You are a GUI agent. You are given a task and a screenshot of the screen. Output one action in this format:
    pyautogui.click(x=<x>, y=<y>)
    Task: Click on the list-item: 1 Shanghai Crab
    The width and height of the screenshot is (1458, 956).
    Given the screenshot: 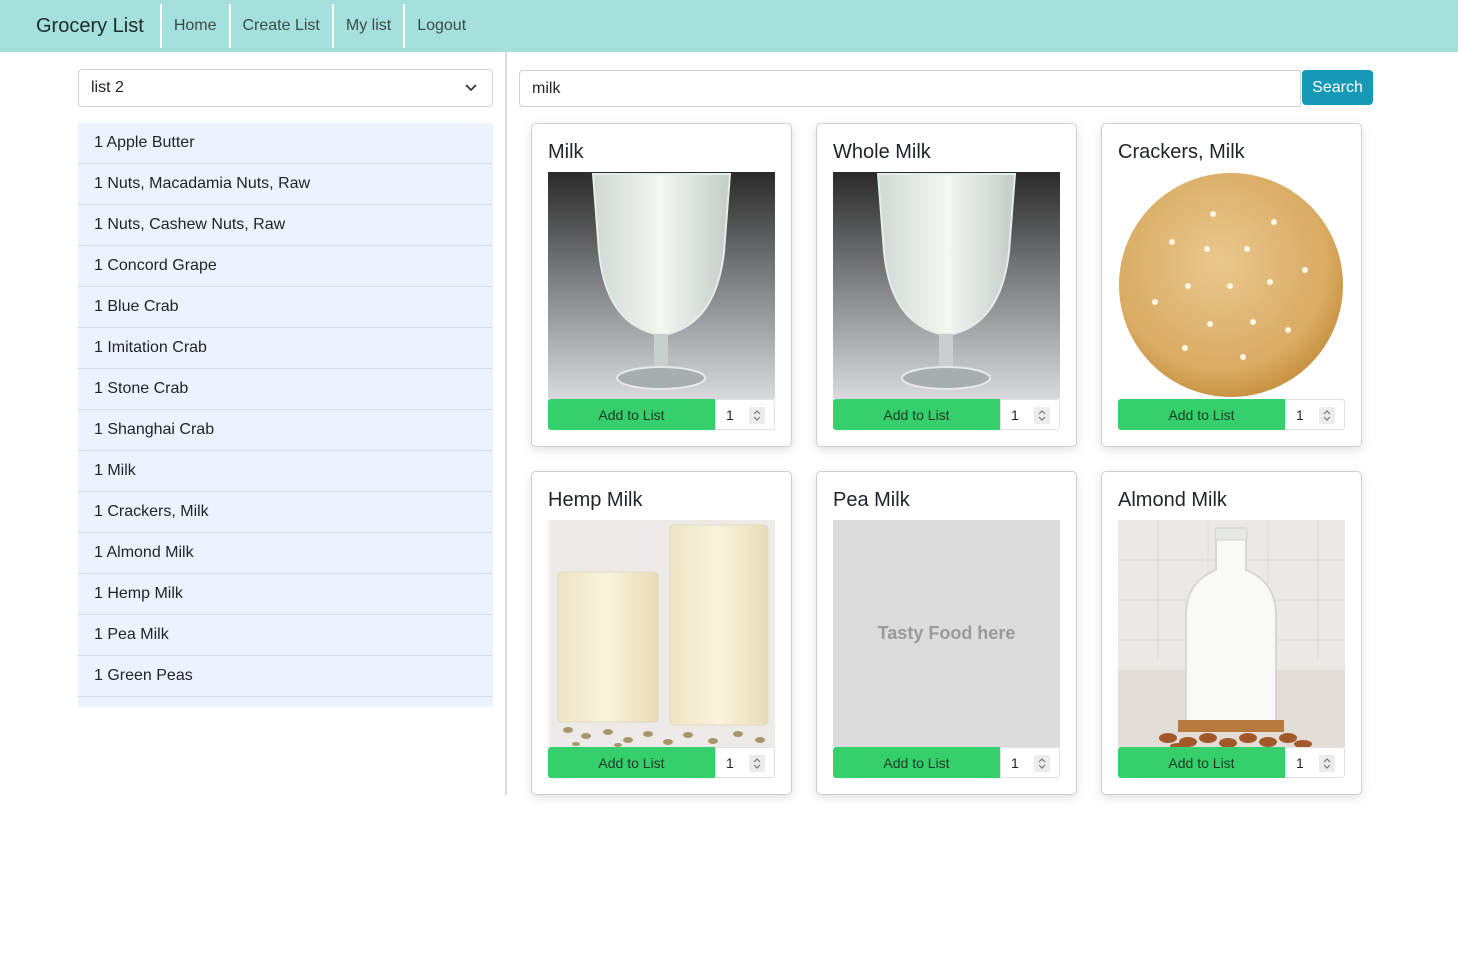 What is the action you would take?
    pyautogui.click(x=285, y=430)
    